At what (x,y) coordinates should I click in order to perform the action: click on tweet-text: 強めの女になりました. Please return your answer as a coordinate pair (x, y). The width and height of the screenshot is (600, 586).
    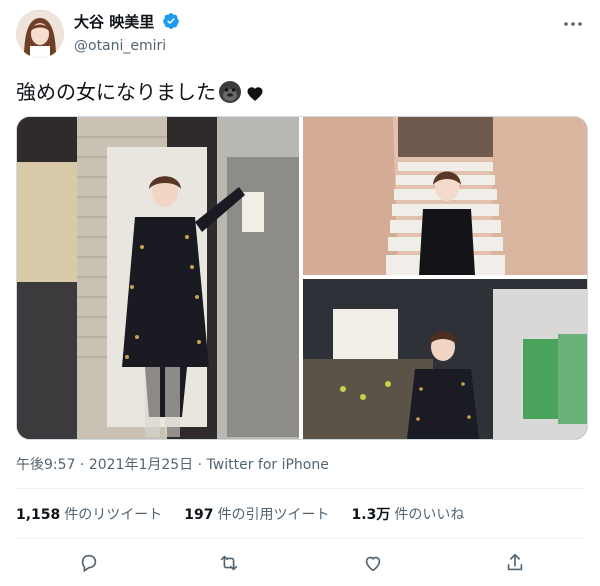
    Looking at the image, I should click on (140, 92).